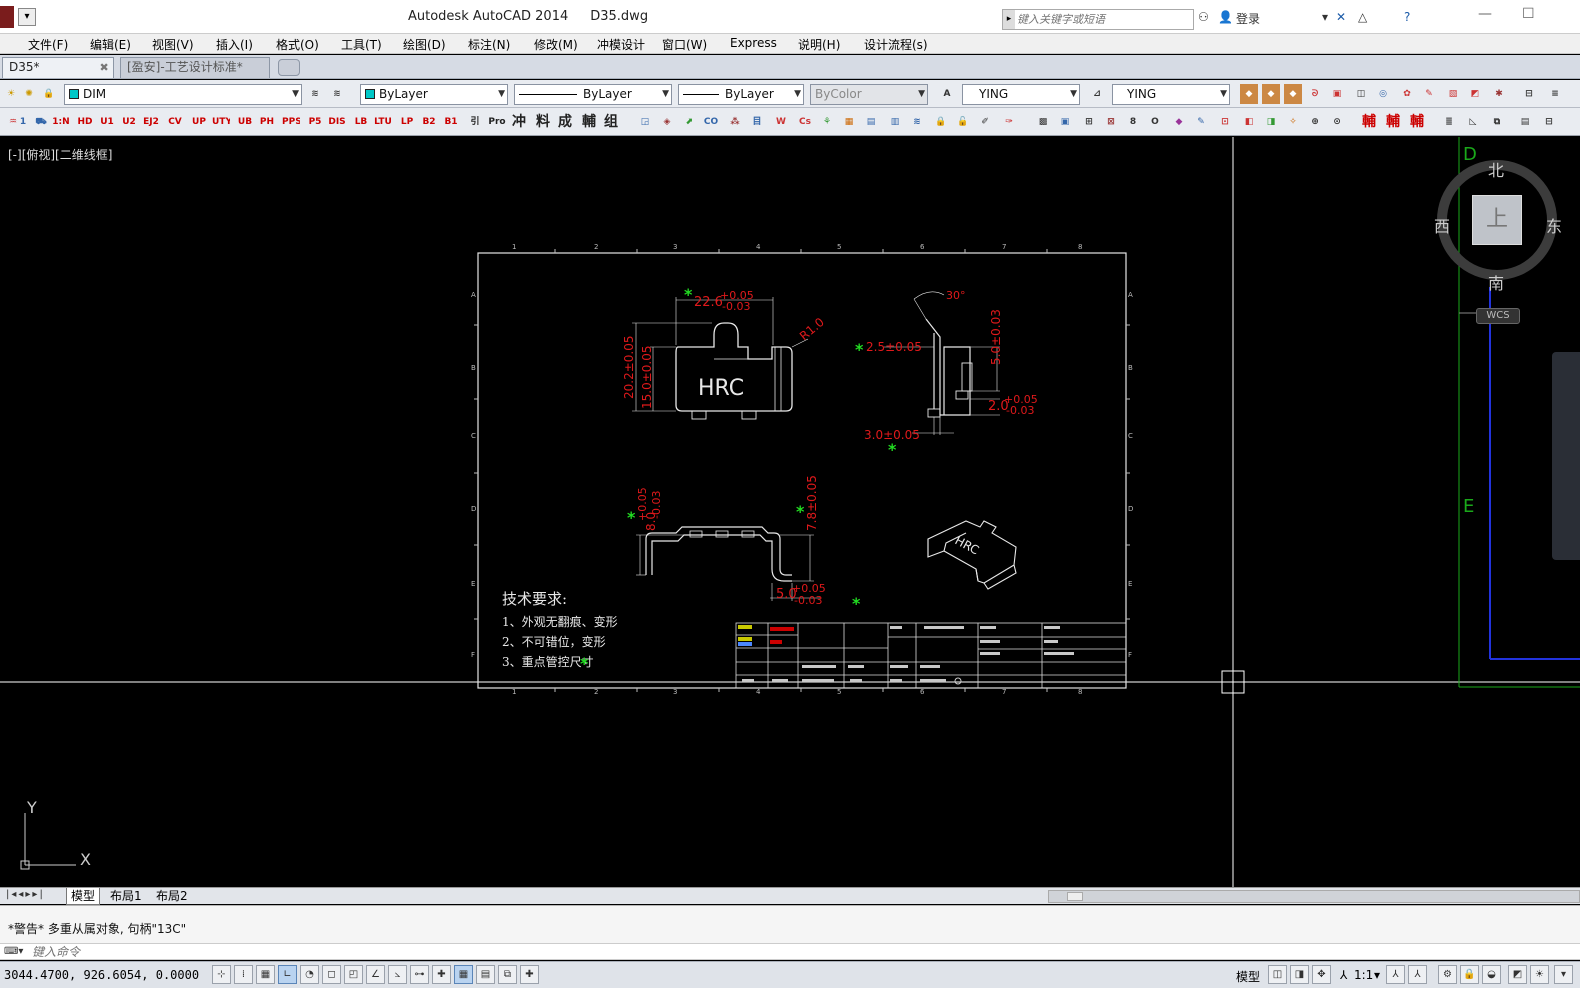 This screenshot has width=1580, height=988. Describe the element at coordinates (173, 44) in the screenshot. I see `menu-view: 视图(V)` at that location.